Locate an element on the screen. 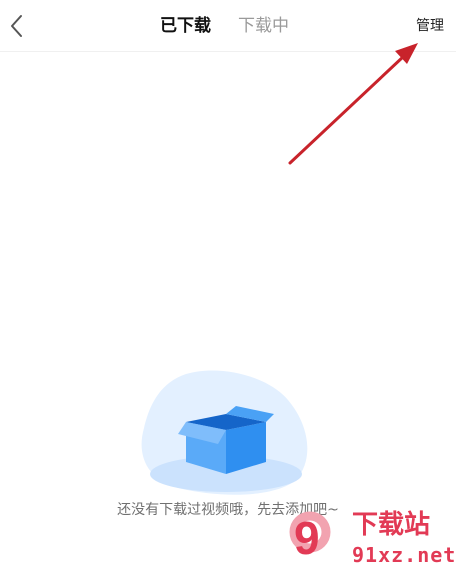  watermark-logo-text: 9 is located at coordinates (307, 538).